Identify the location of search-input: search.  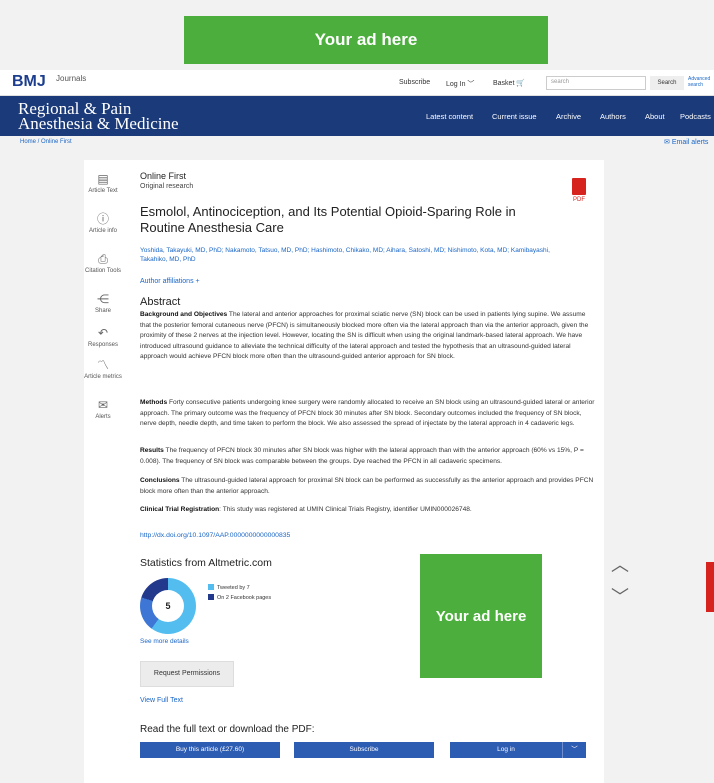
(596, 83).